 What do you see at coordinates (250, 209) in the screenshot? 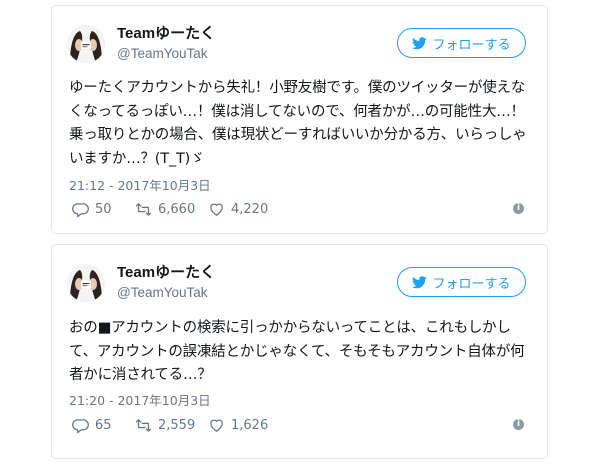
I see `like-count: 4,220` at bounding box center [250, 209].